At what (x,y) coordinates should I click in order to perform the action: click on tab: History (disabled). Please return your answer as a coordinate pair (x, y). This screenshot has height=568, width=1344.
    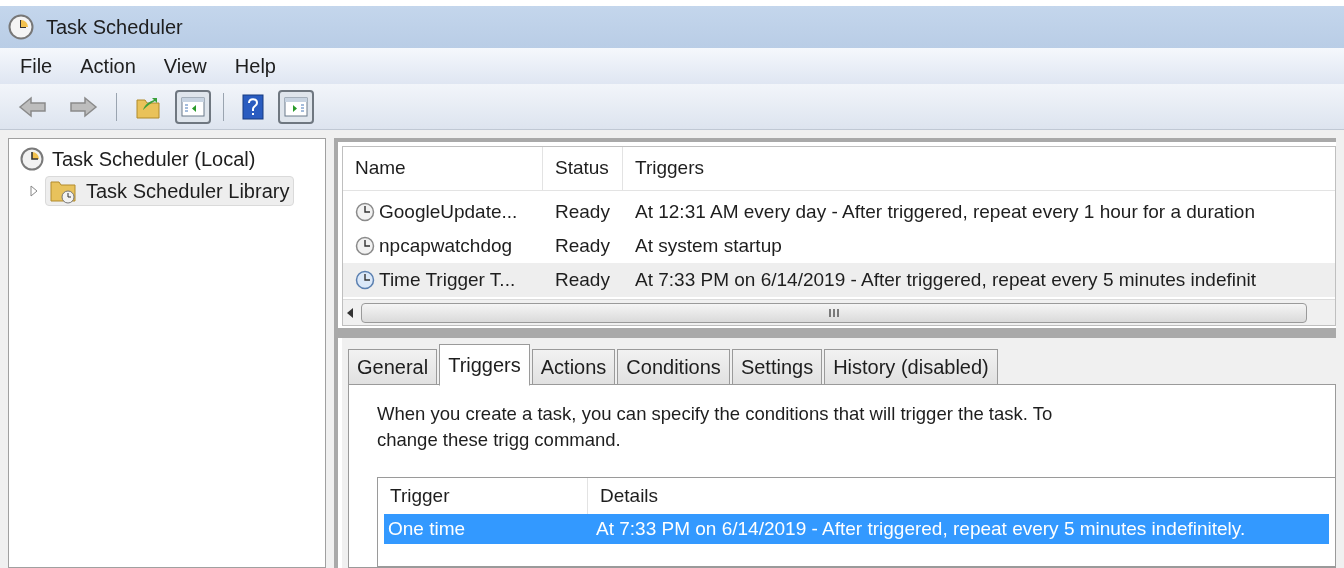
    Looking at the image, I should click on (911, 367).